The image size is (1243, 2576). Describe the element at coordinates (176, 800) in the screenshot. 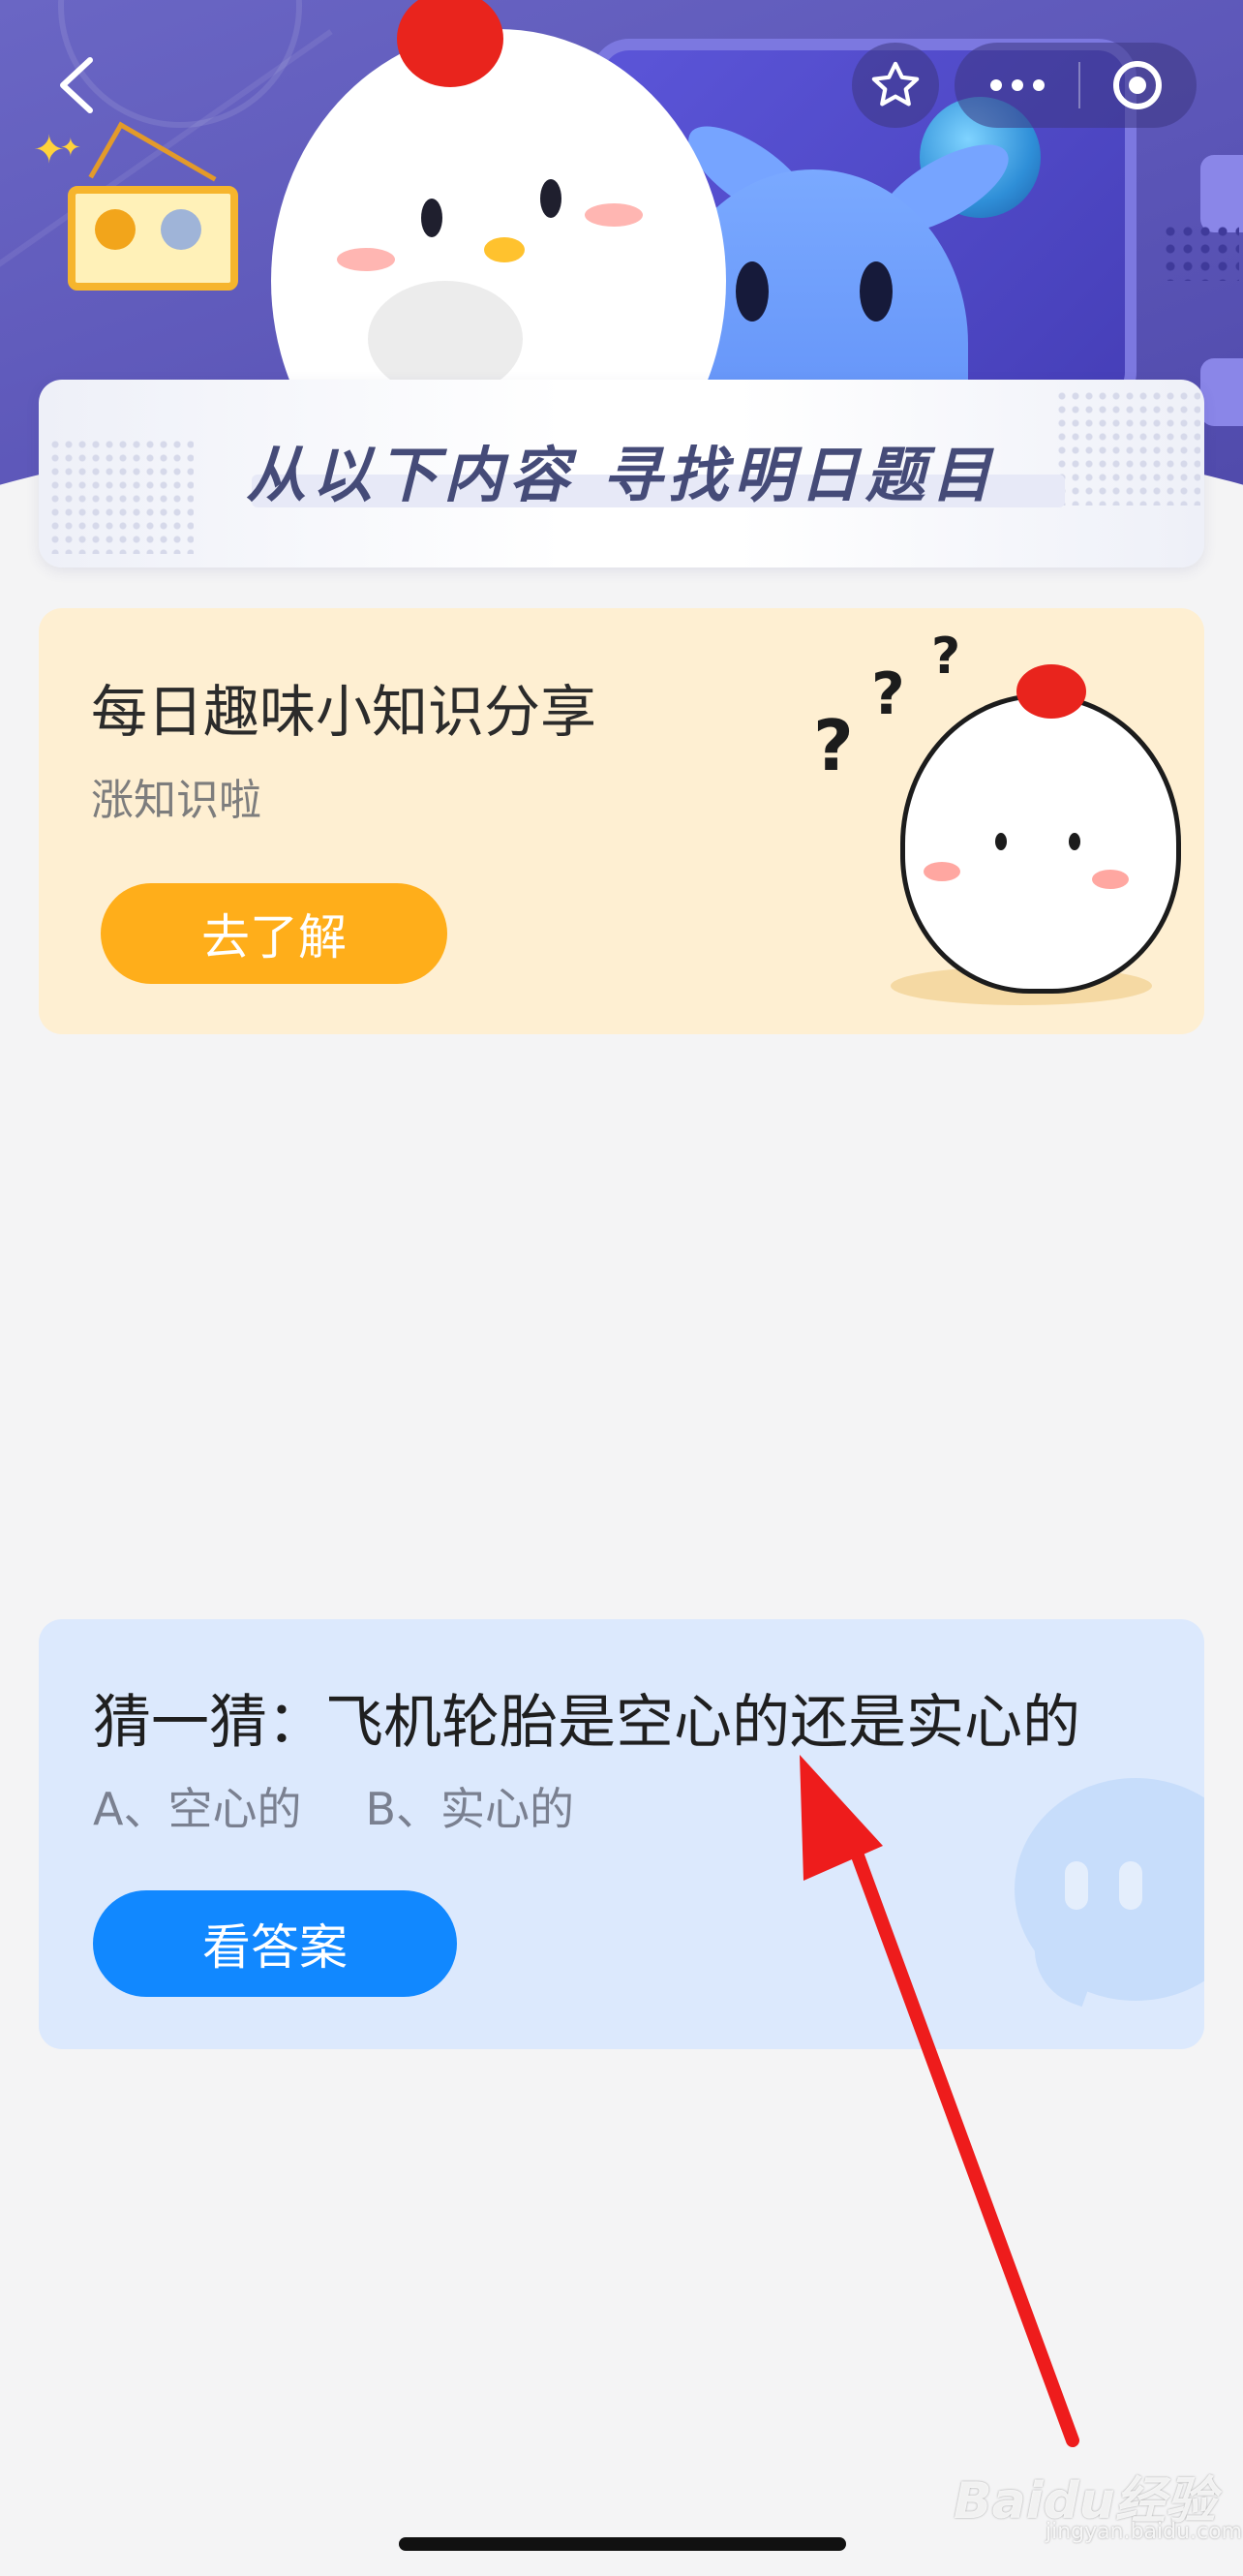

I see `card-subtitle: 涨知识啦` at that location.